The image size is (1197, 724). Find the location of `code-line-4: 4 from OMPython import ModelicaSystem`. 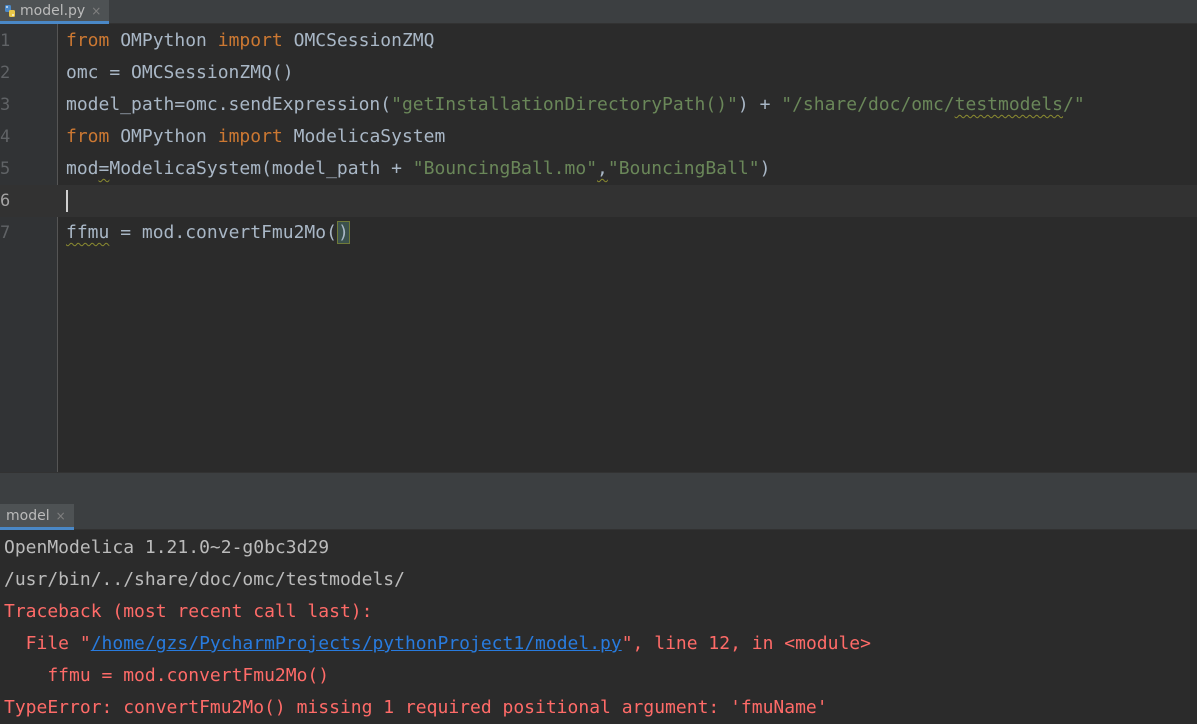

code-line-4: 4 from OMPython import ModelicaSystem is located at coordinates (598, 137).